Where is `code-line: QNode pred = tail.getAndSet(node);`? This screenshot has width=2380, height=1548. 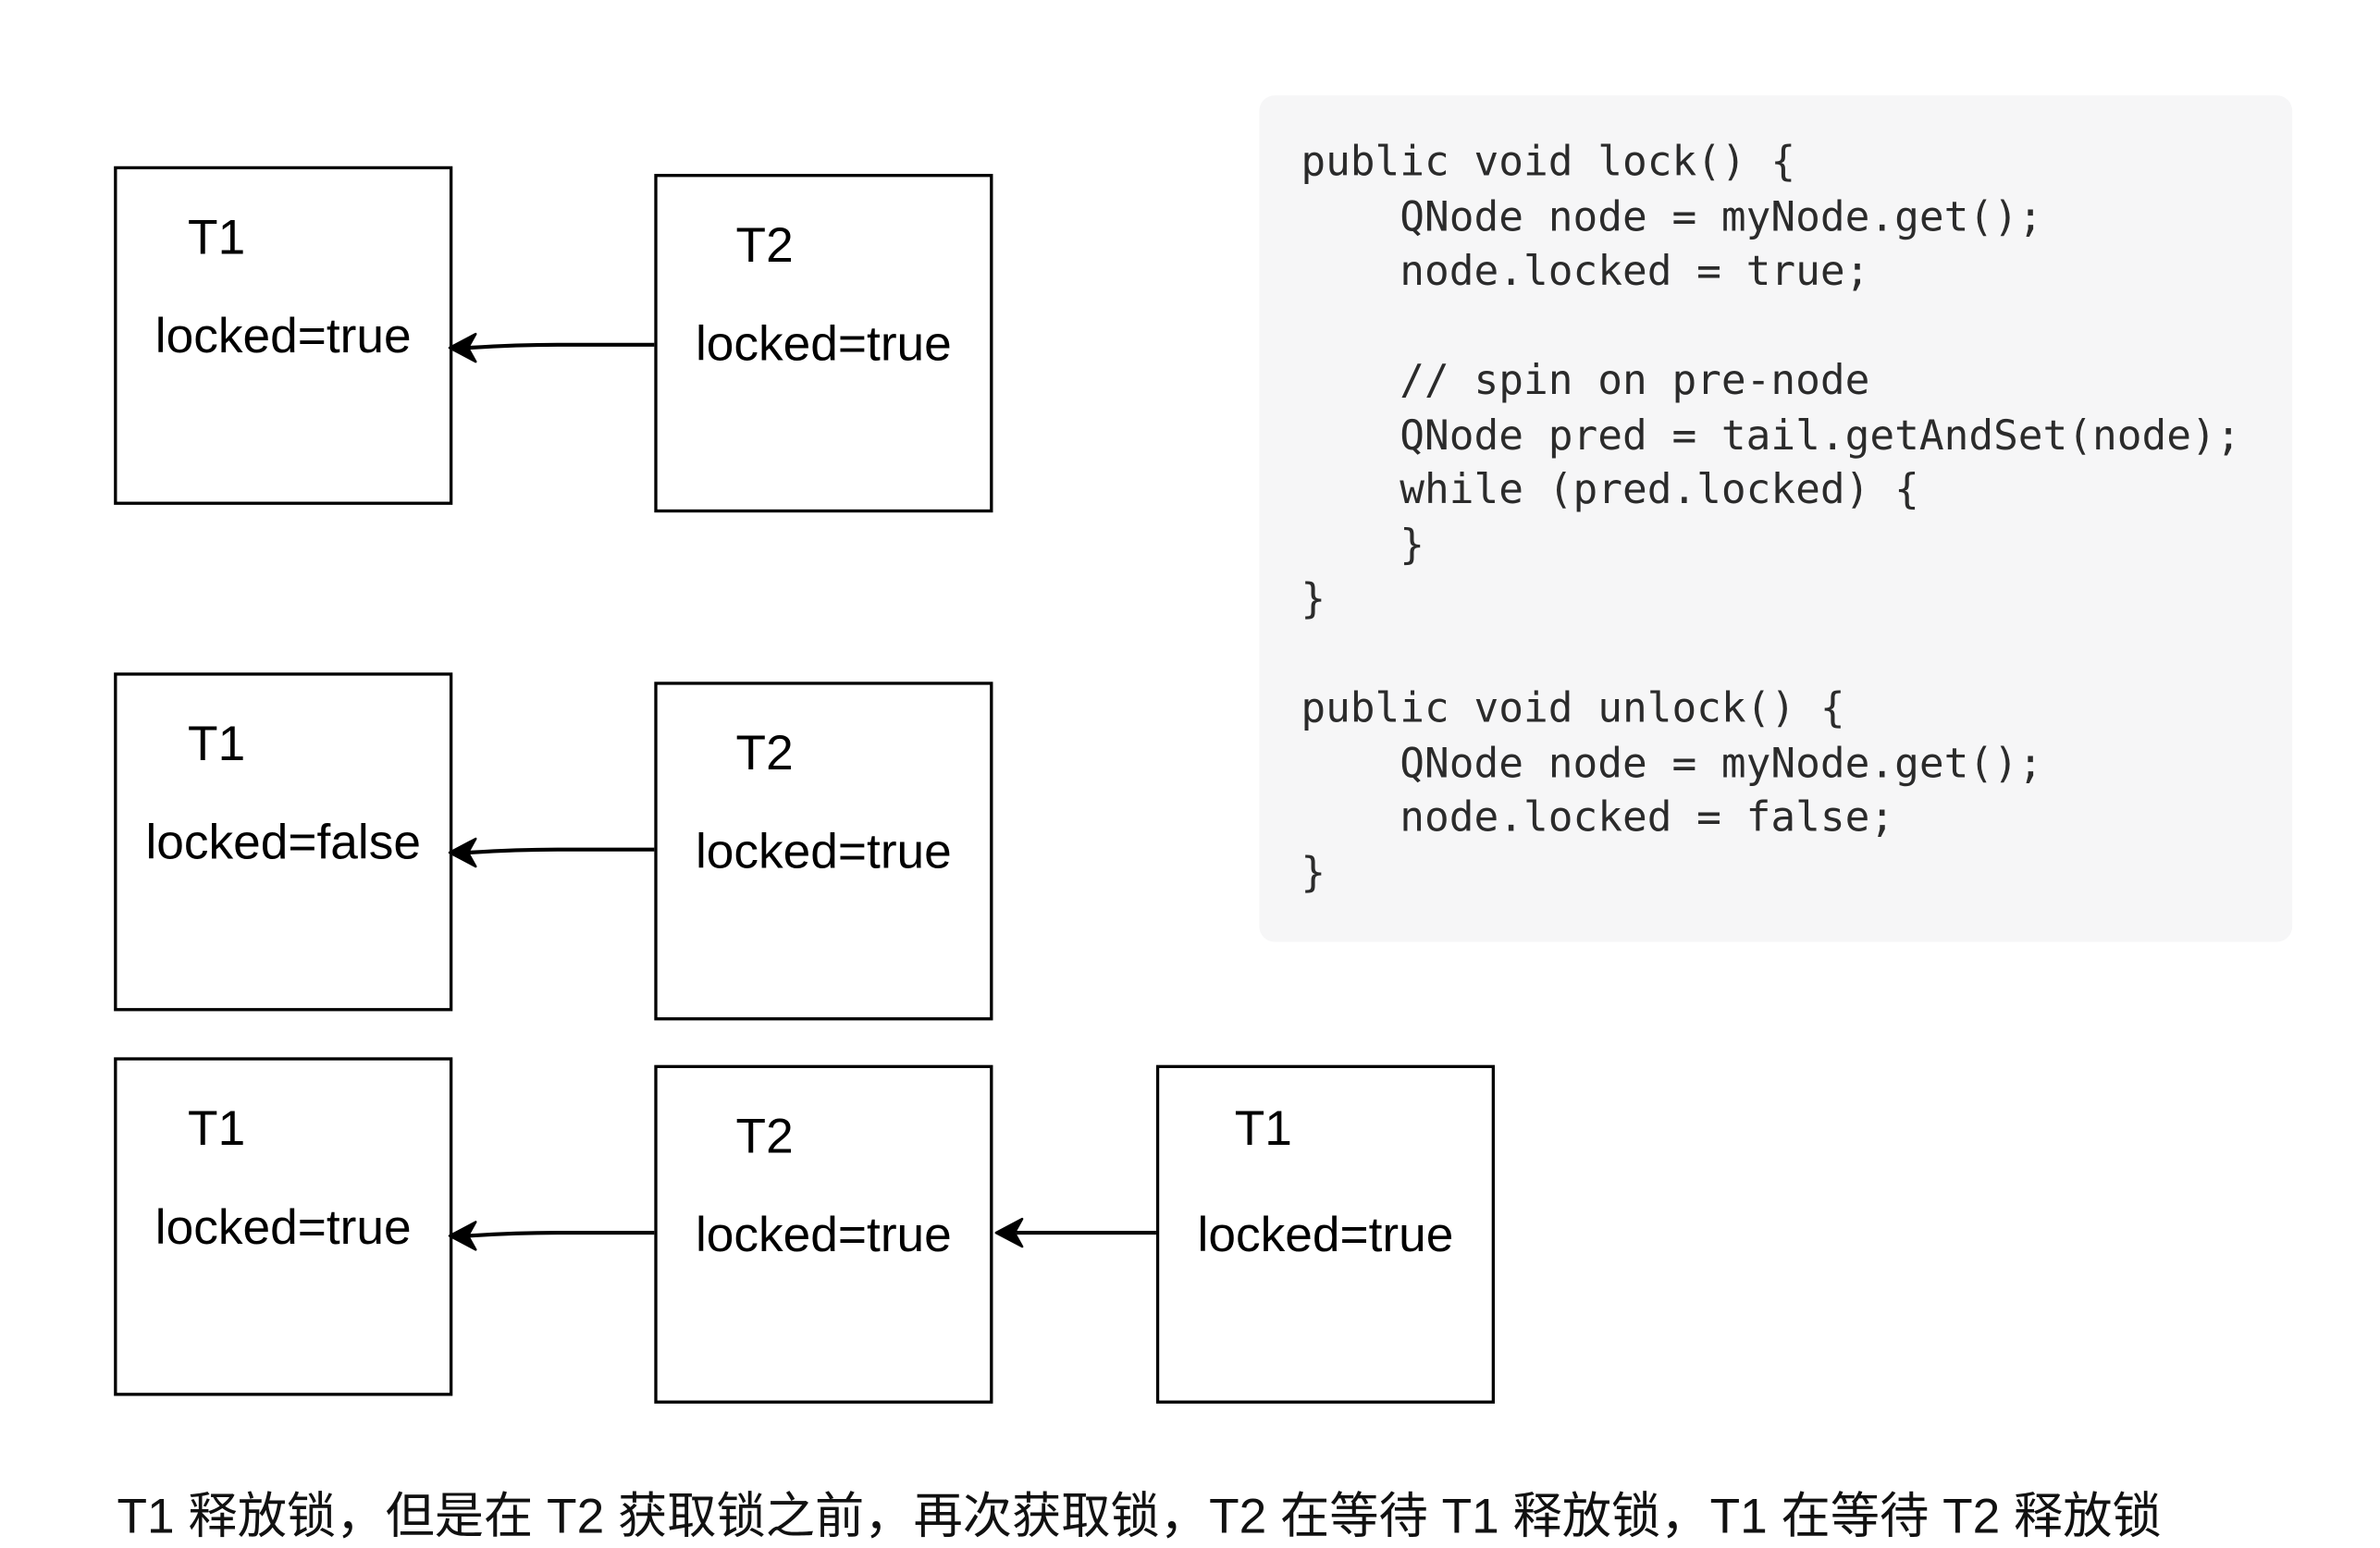
code-line: QNode pred = tail.getAndSet(node); is located at coordinates (1771, 436).